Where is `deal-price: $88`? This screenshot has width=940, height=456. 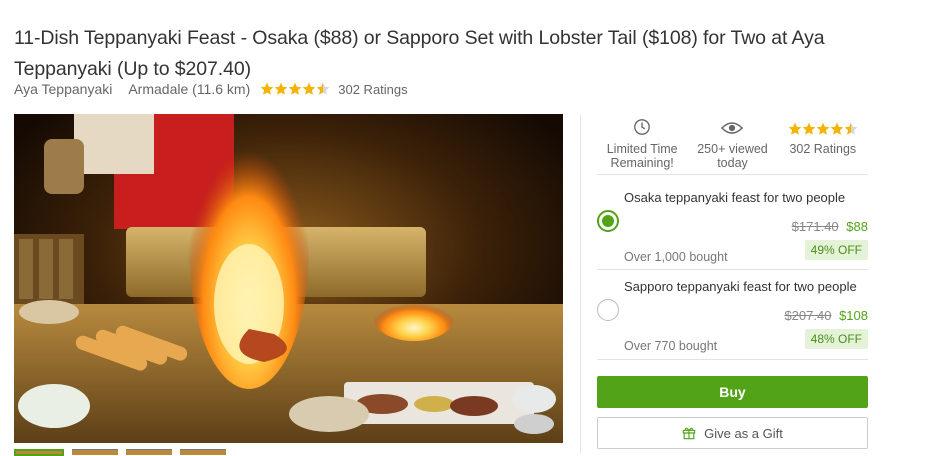 deal-price: $88 is located at coordinates (857, 226).